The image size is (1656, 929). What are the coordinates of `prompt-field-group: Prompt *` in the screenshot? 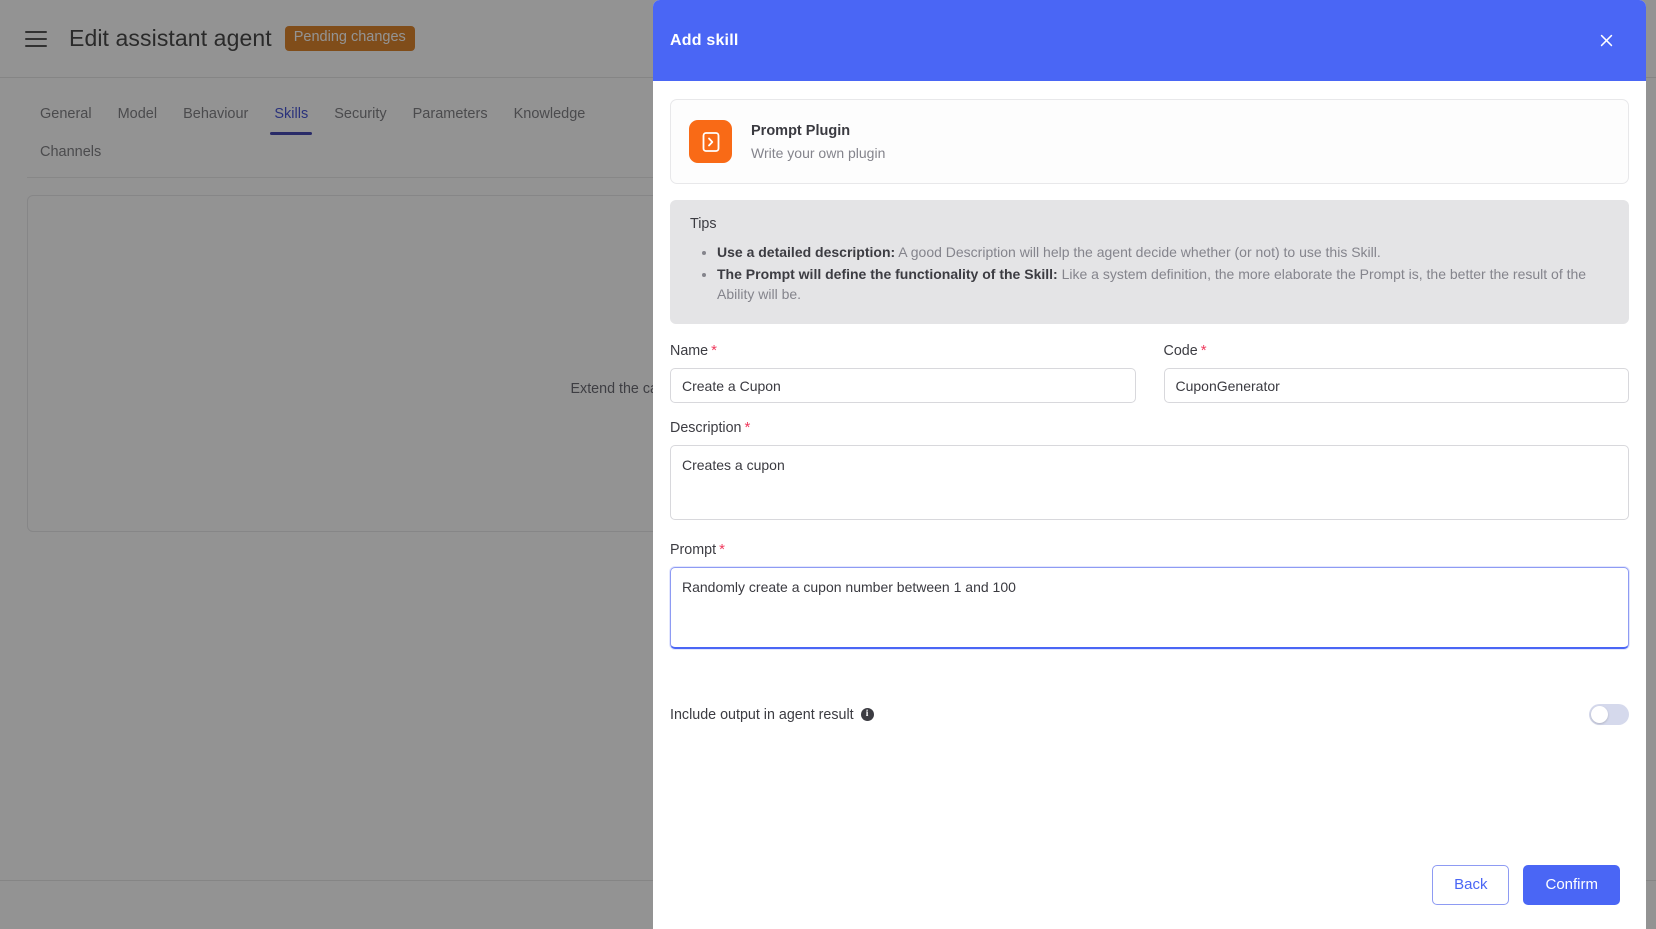 It's located at (1149, 597).